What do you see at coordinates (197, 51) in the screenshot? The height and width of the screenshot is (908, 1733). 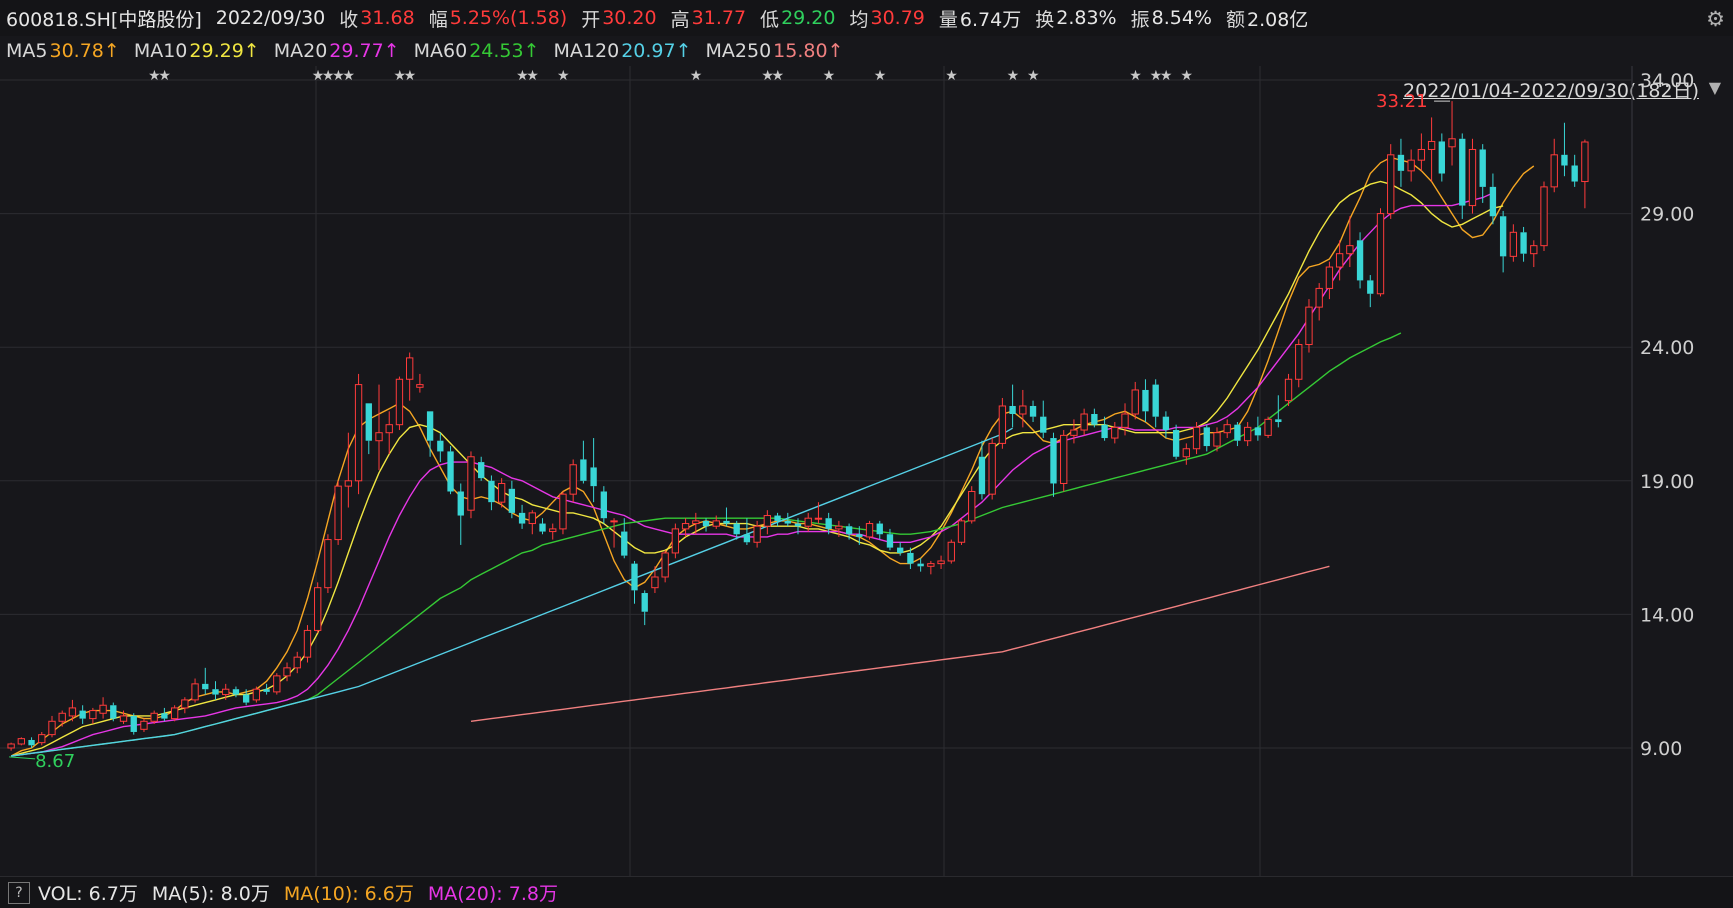 I see `ma-legend-ma10: MA10 29.29↑` at bounding box center [197, 51].